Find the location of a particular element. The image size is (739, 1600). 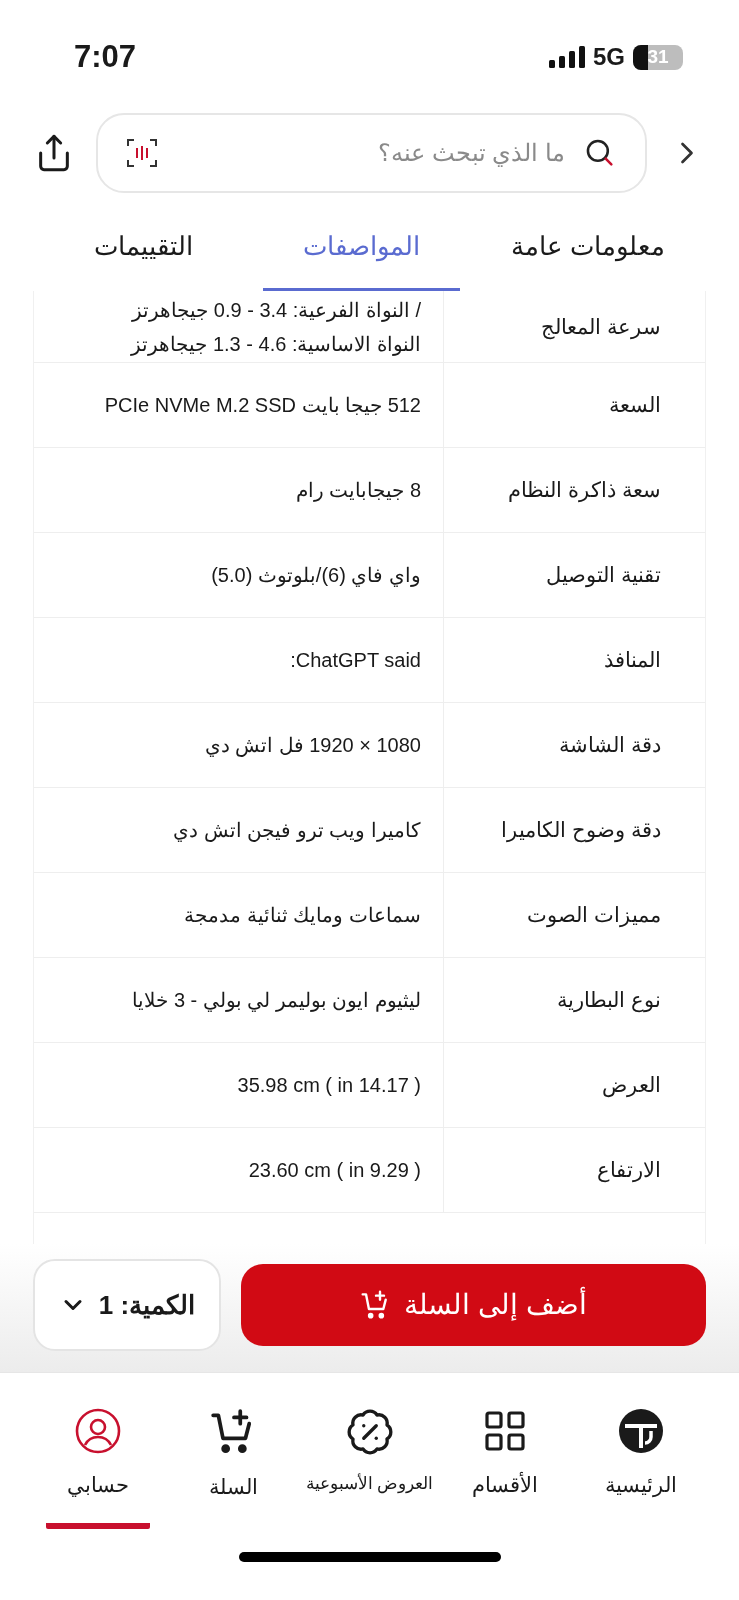

tab: المواصفات is located at coordinates (362, 248).